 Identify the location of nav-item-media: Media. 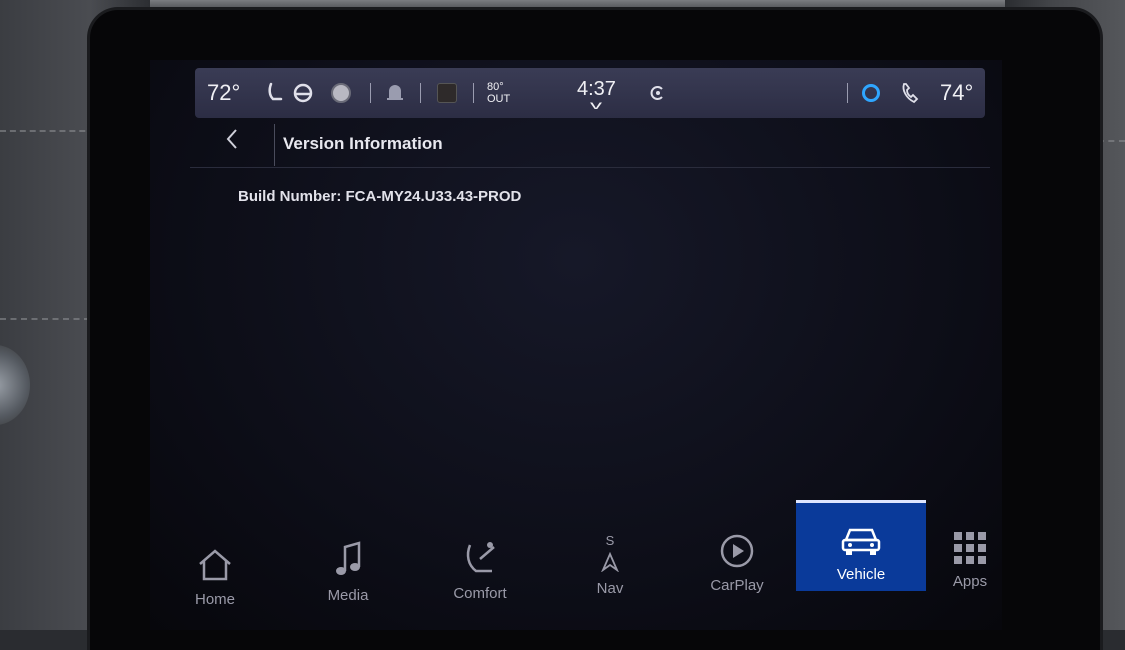
(348, 557).